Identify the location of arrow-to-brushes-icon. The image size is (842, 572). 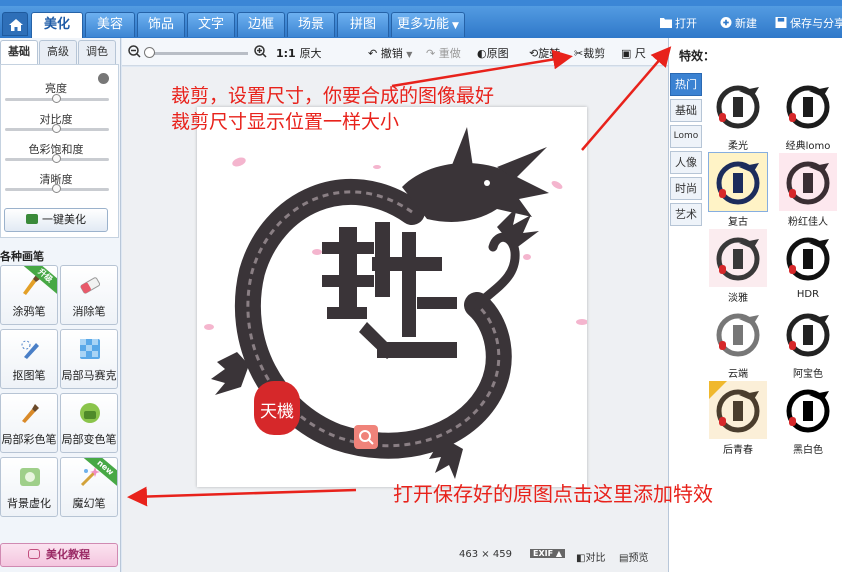
(242, 496).